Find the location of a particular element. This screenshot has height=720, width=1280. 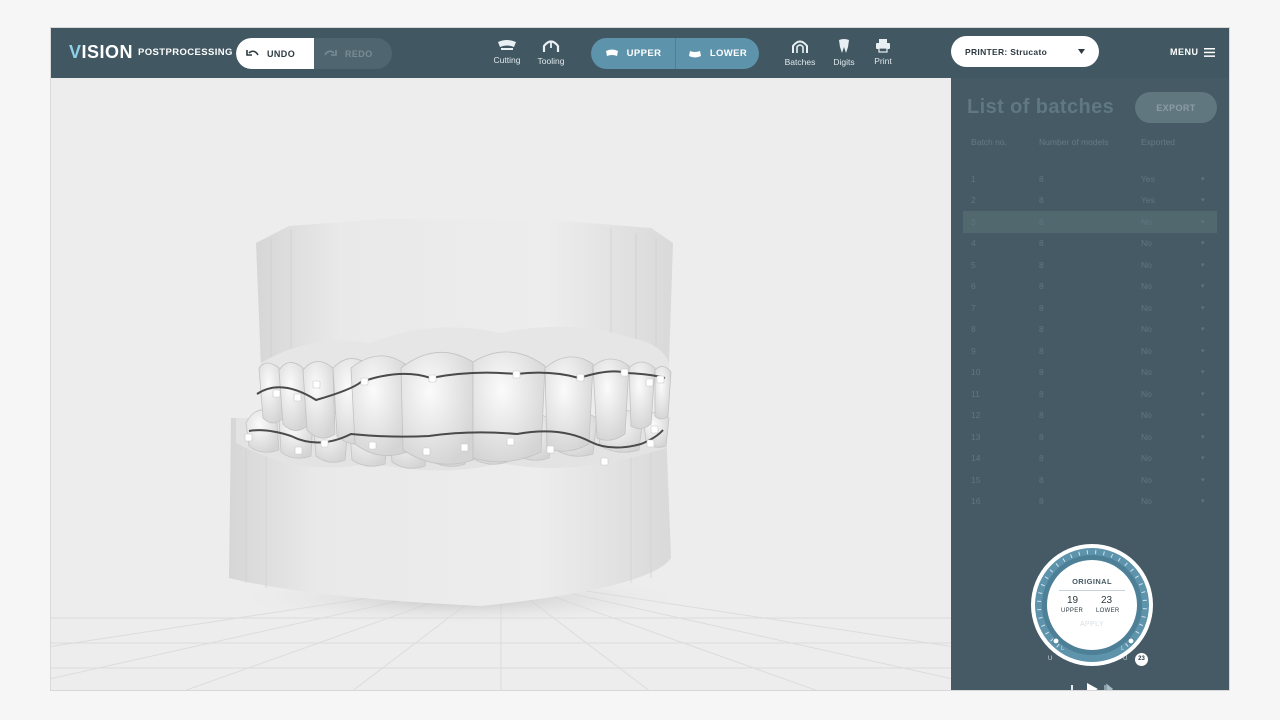

printer-label: PRINTER: Strucato is located at coordinates (1006, 51).